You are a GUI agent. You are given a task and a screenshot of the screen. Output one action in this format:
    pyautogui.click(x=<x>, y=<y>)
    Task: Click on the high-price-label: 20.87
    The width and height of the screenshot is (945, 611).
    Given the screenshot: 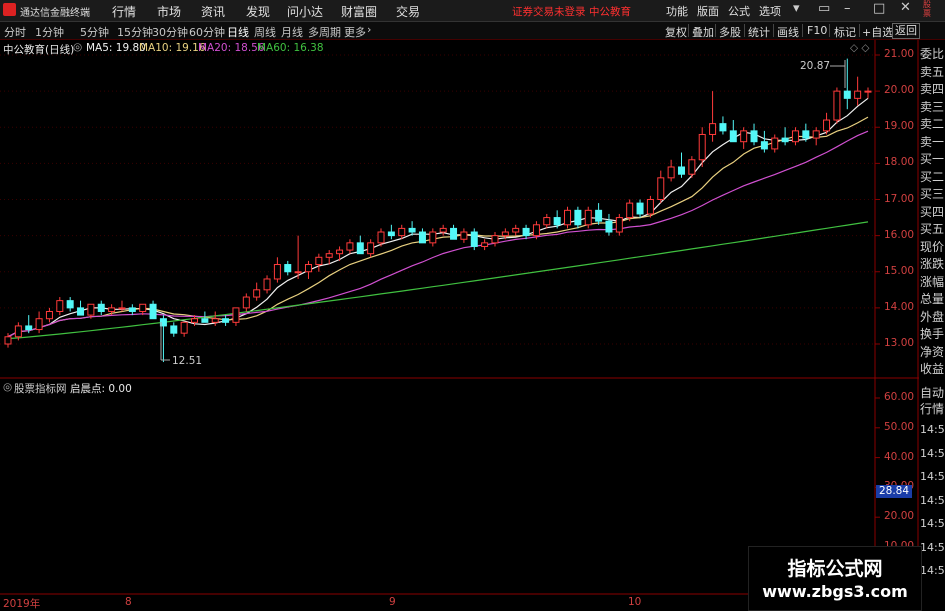 What is the action you would take?
    pyautogui.click(x=815, y=66)
    